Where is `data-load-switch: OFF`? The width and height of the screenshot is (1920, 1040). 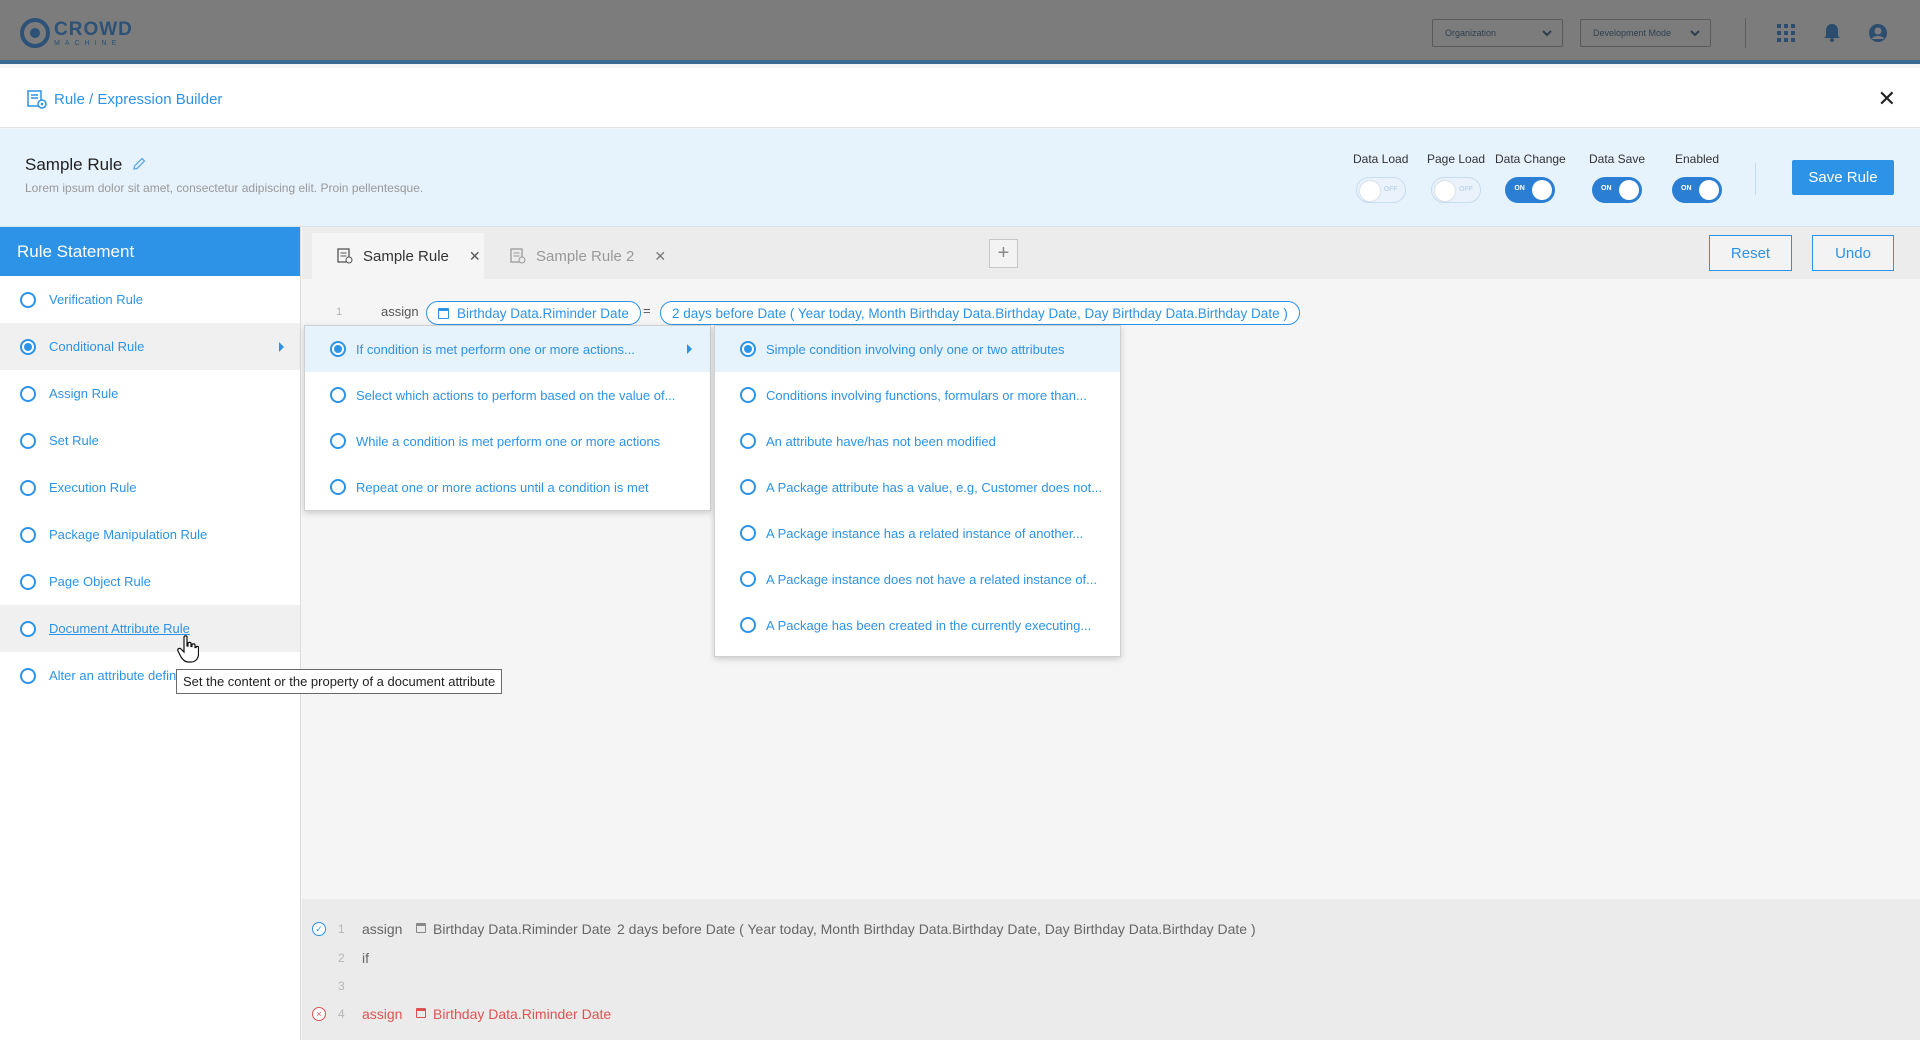
data-load-switch: OFF is located at coordinates (1380, 190).